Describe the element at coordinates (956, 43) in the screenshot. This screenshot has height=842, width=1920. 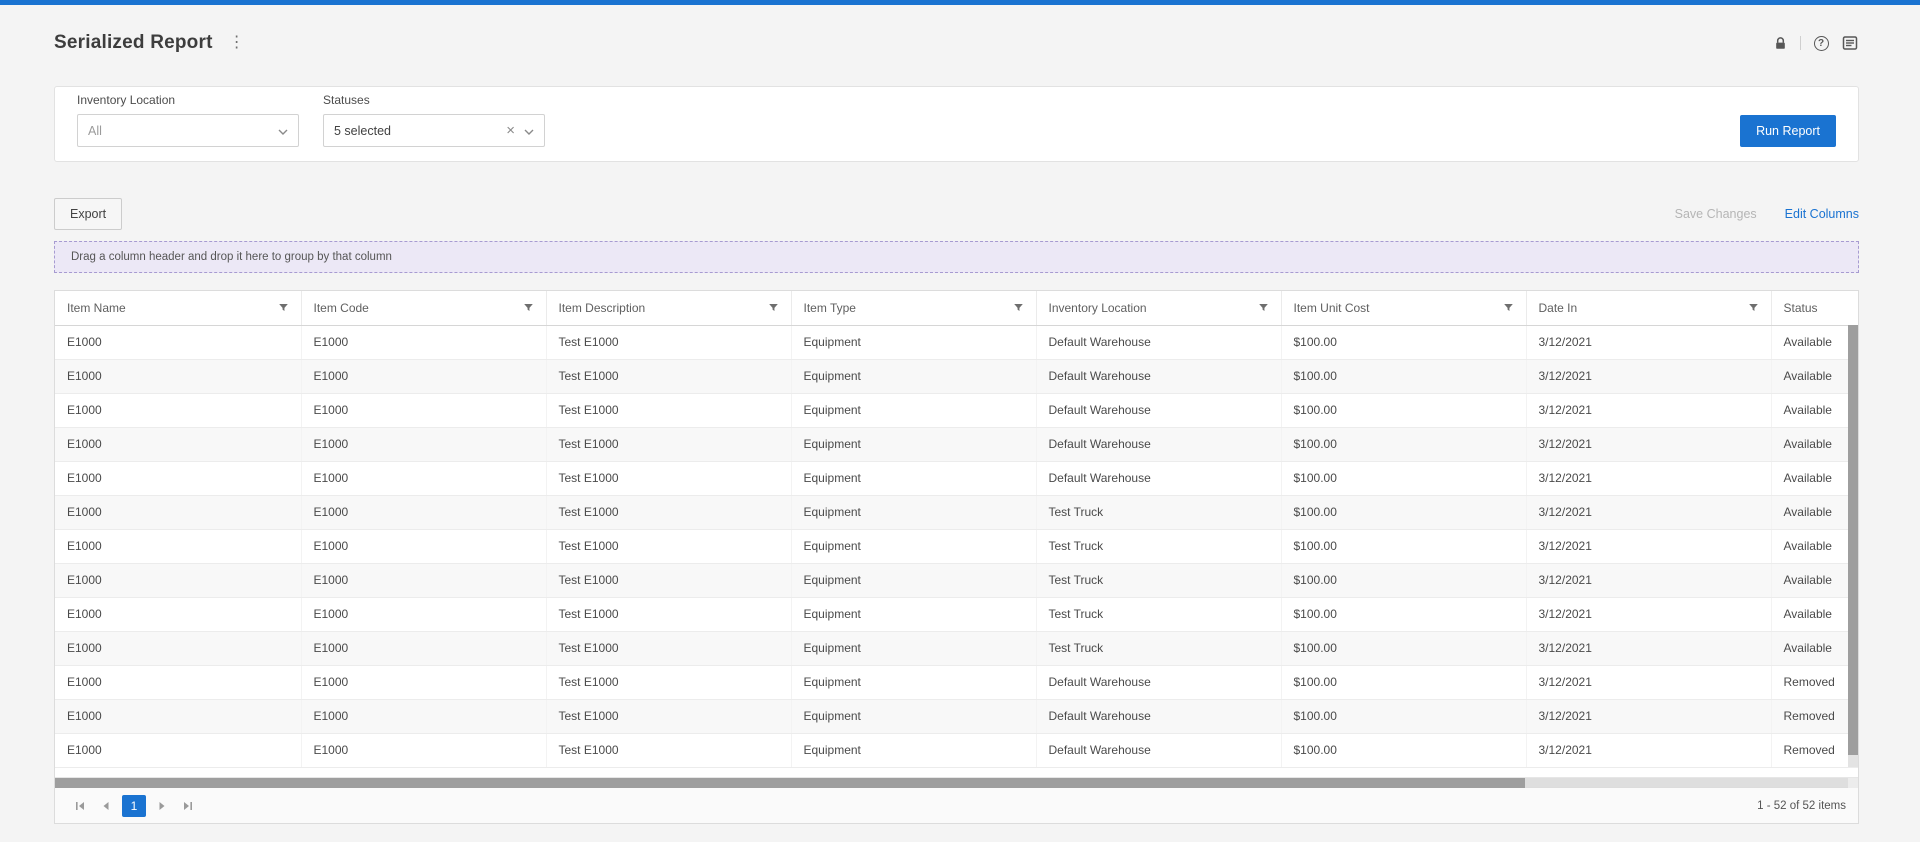
I see `title-row: Serialized Report ⋮ ?` at that location.